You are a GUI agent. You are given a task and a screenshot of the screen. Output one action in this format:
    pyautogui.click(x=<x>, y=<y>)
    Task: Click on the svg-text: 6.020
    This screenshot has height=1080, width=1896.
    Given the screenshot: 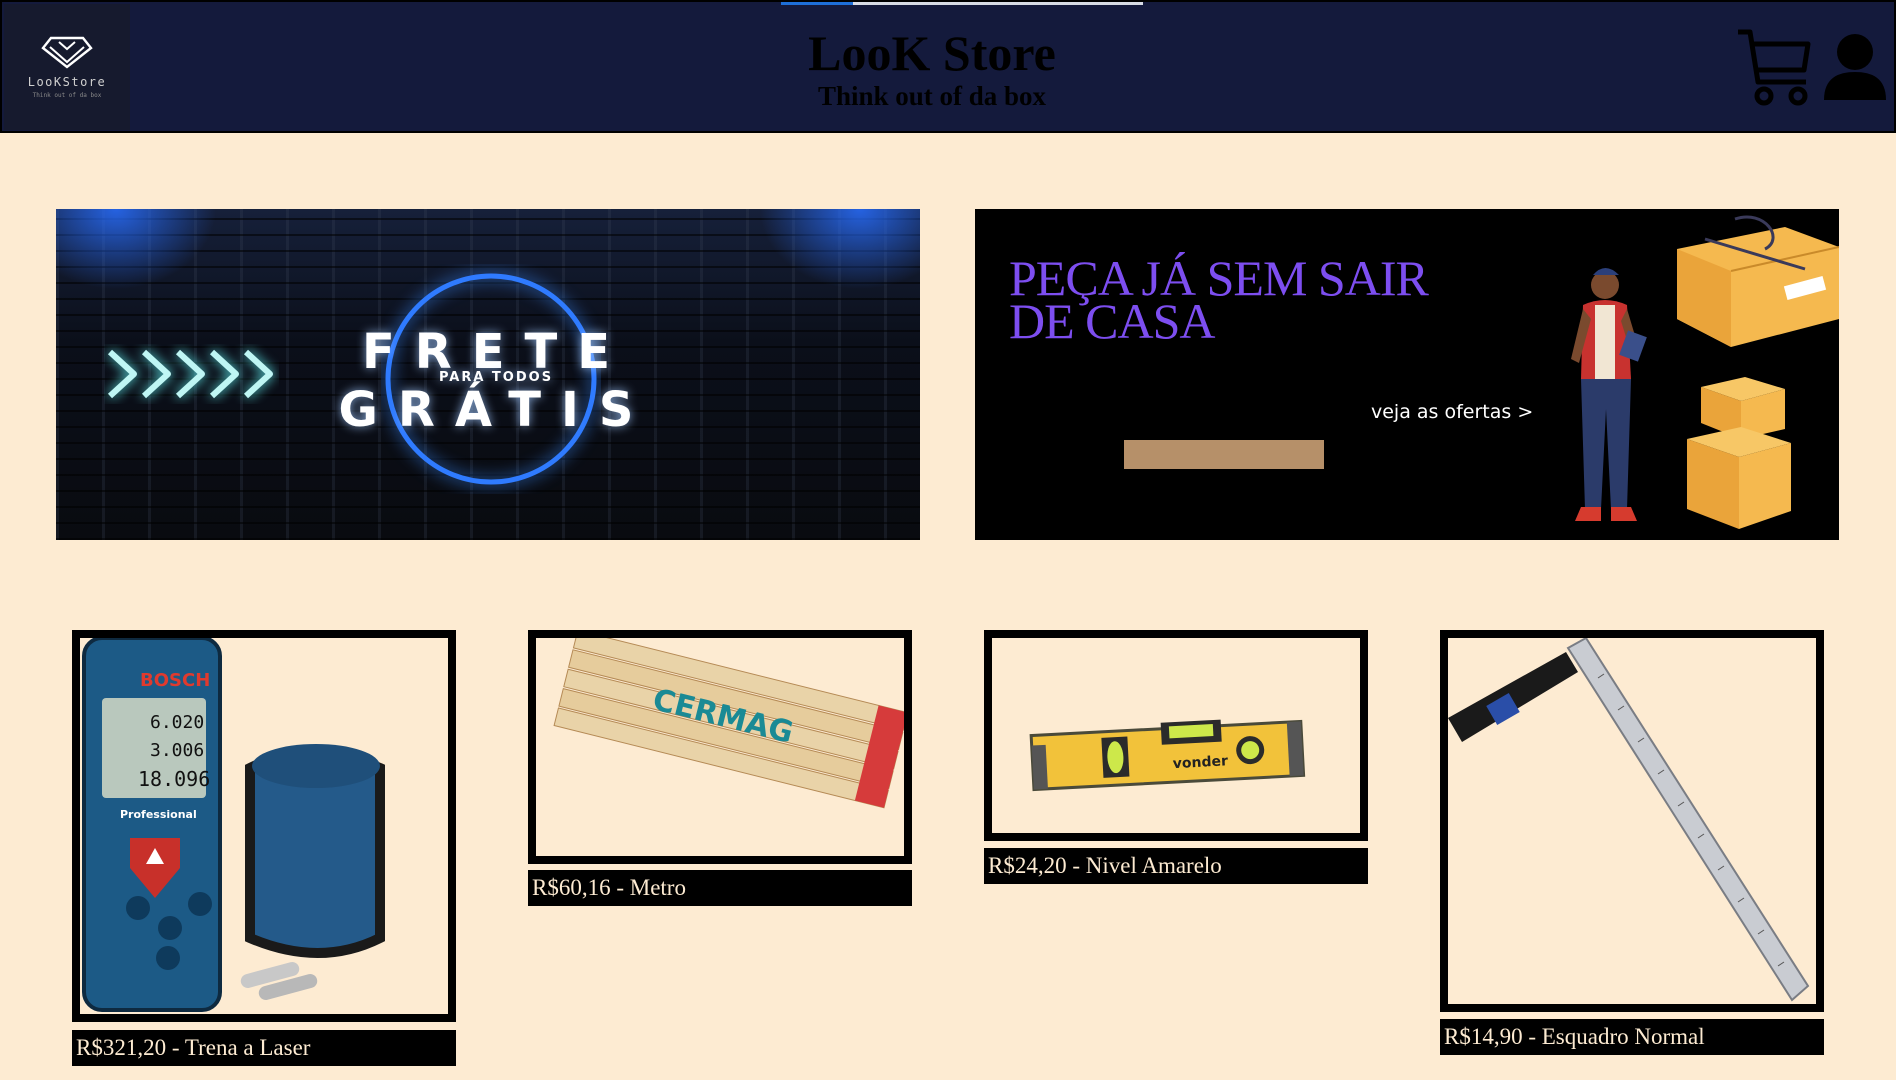 What is the action you would take?
    pyautogui.click(x=177, y=722)
    